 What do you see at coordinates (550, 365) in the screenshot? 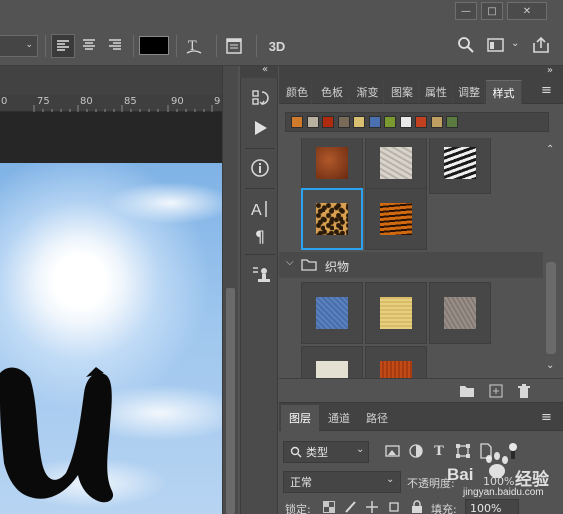
I see `scroll-down-icon: ⌄` at bounding box center [550, 365].